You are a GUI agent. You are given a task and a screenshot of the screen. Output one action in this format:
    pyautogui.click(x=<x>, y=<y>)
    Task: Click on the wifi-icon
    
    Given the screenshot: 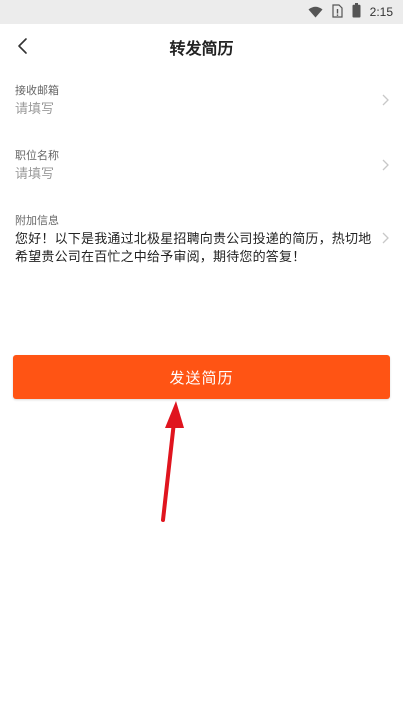 What is the action you would take?
    pyautogui.click(x=315, y=12)
    